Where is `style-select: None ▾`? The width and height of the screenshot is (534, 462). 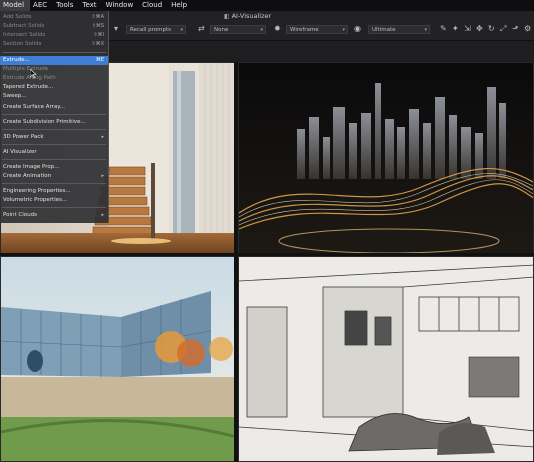
style-select: None ▾ is located at coordinates (238, 29).